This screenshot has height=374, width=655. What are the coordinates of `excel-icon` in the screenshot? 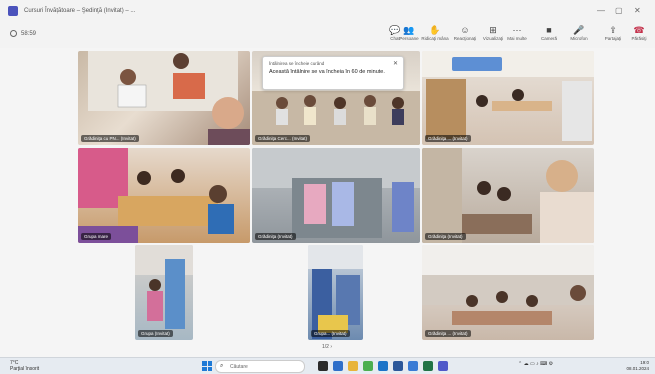 It's located at (428, 366).